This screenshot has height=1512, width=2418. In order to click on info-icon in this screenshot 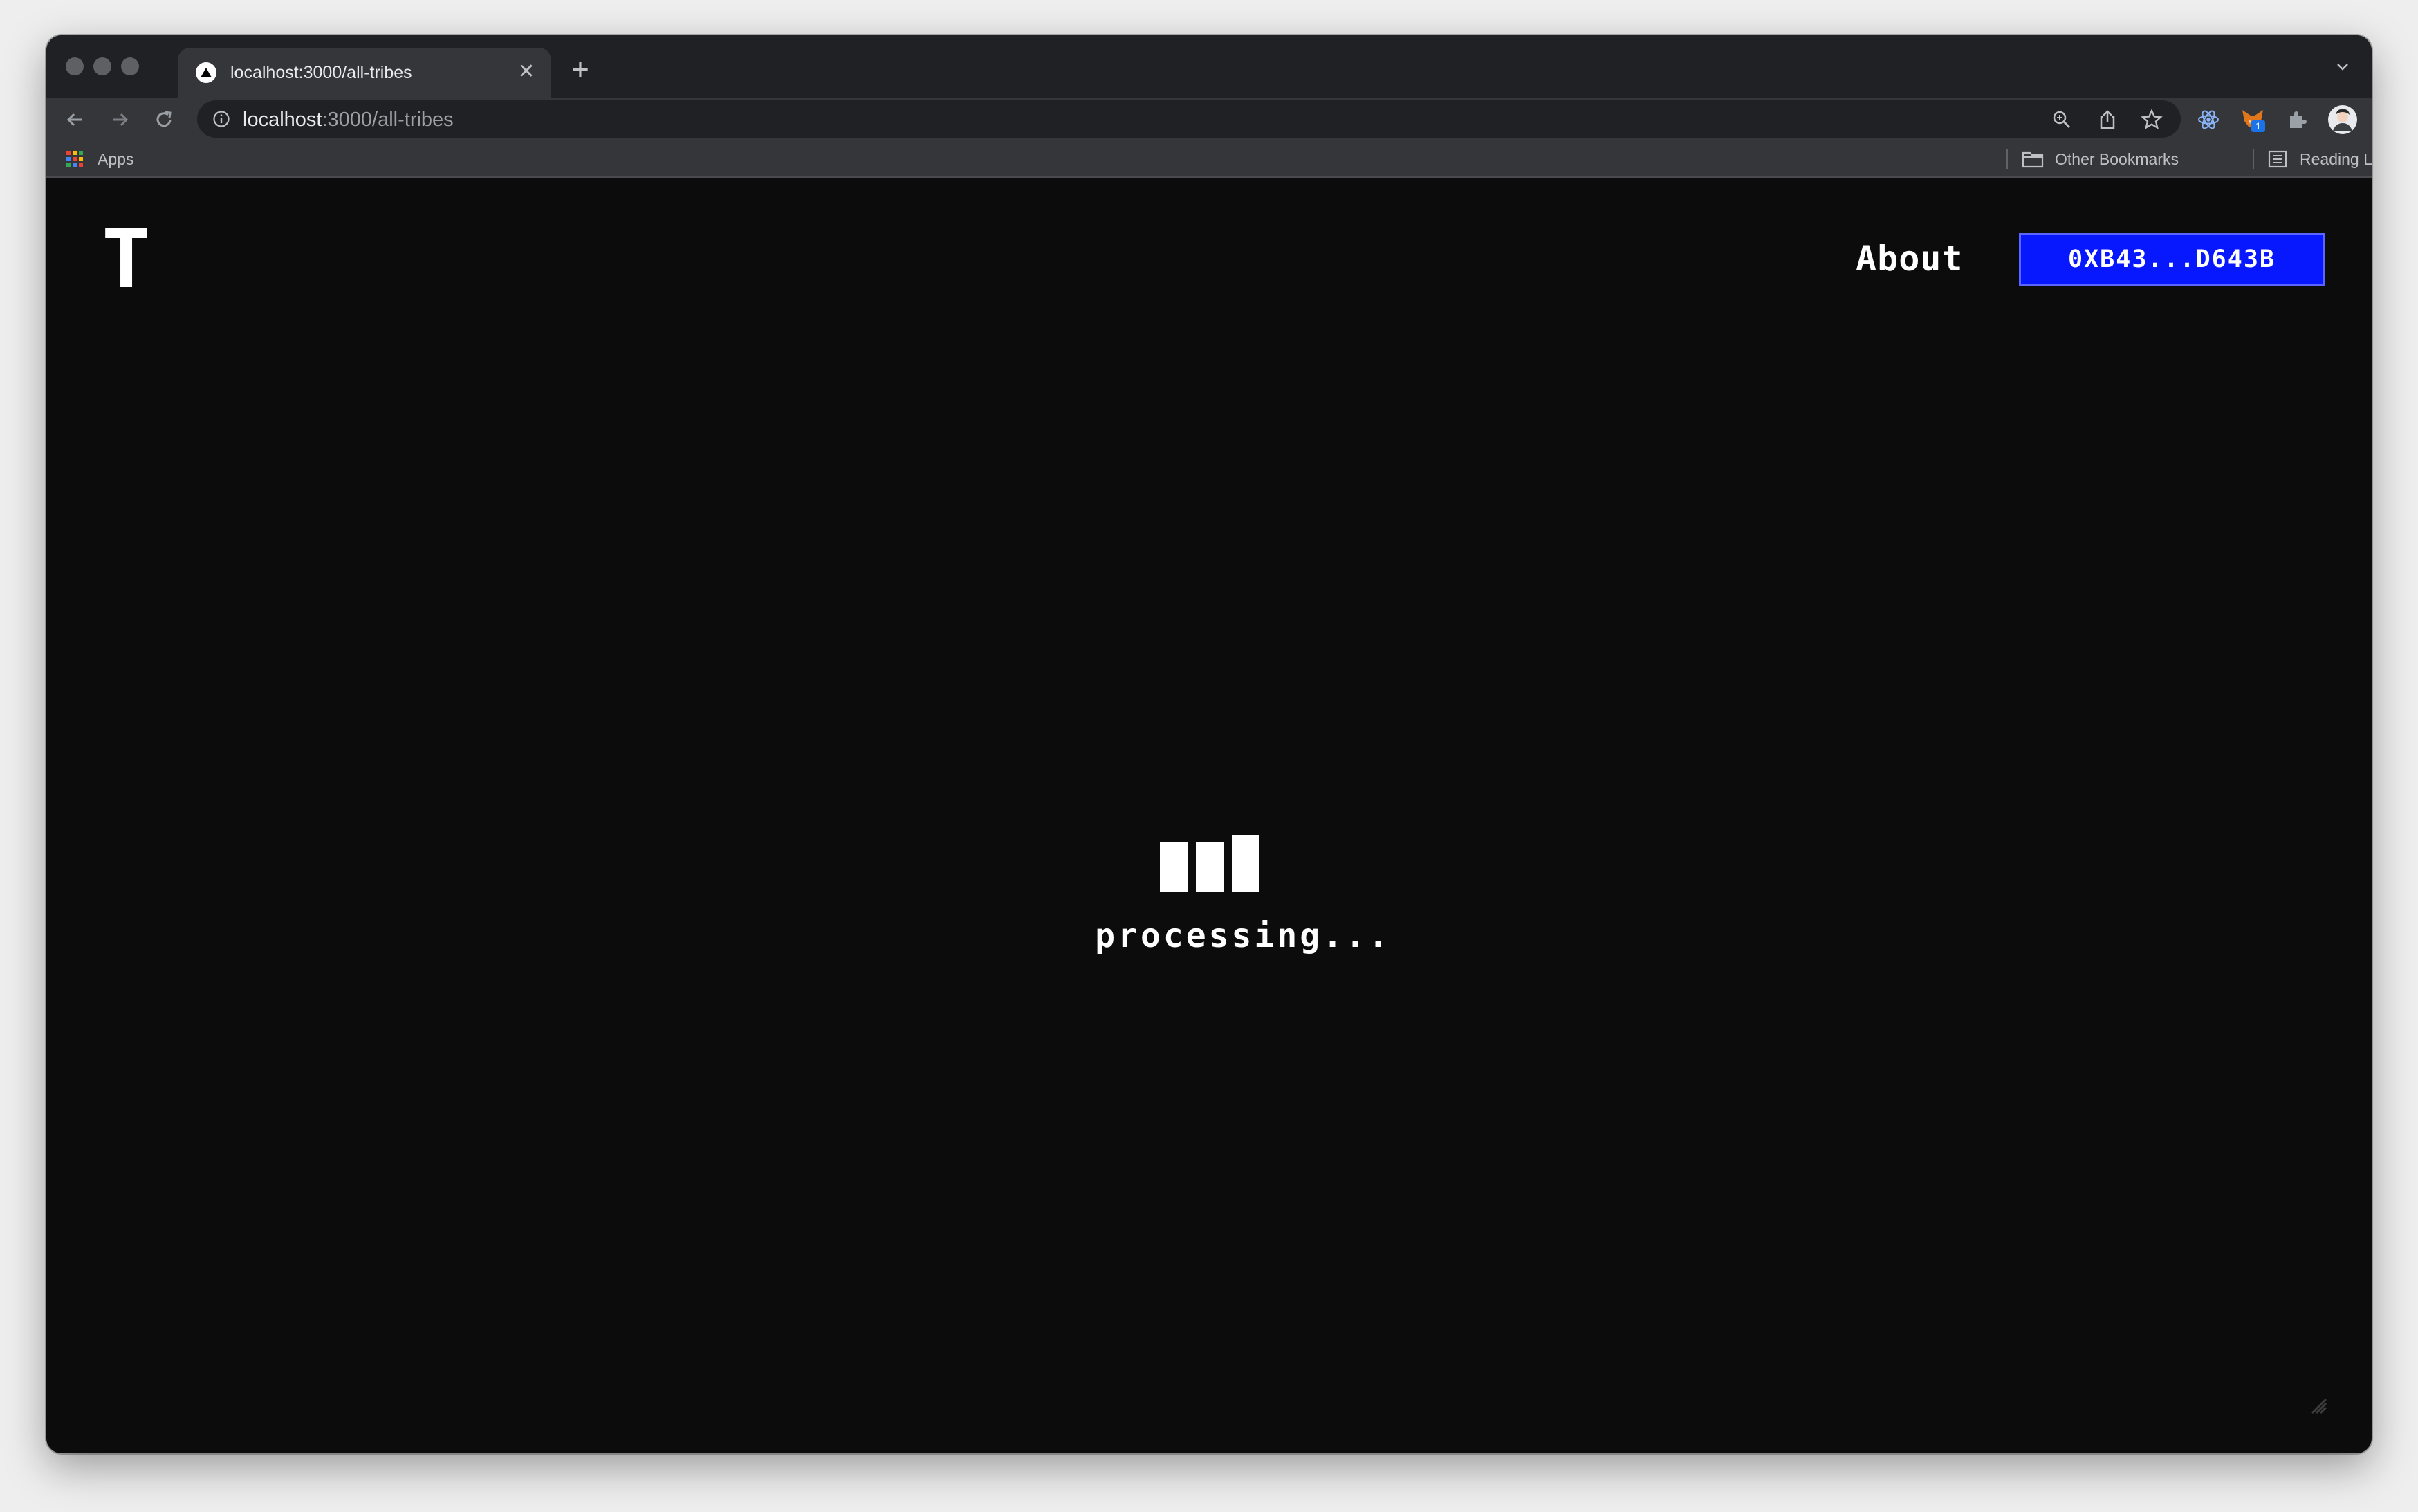, I will do `click(221, 119)`.